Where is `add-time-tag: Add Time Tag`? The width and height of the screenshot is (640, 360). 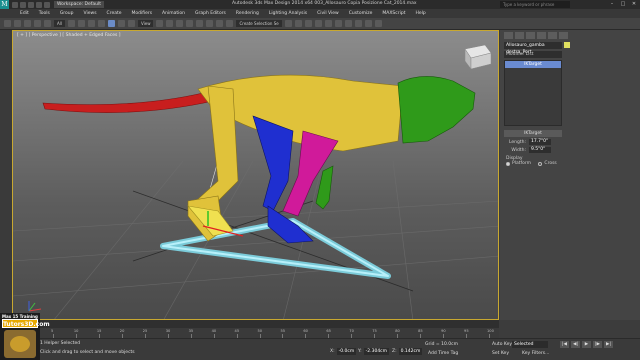
add-time-tag: Add Time Tag is located at coordinates (443, 353).